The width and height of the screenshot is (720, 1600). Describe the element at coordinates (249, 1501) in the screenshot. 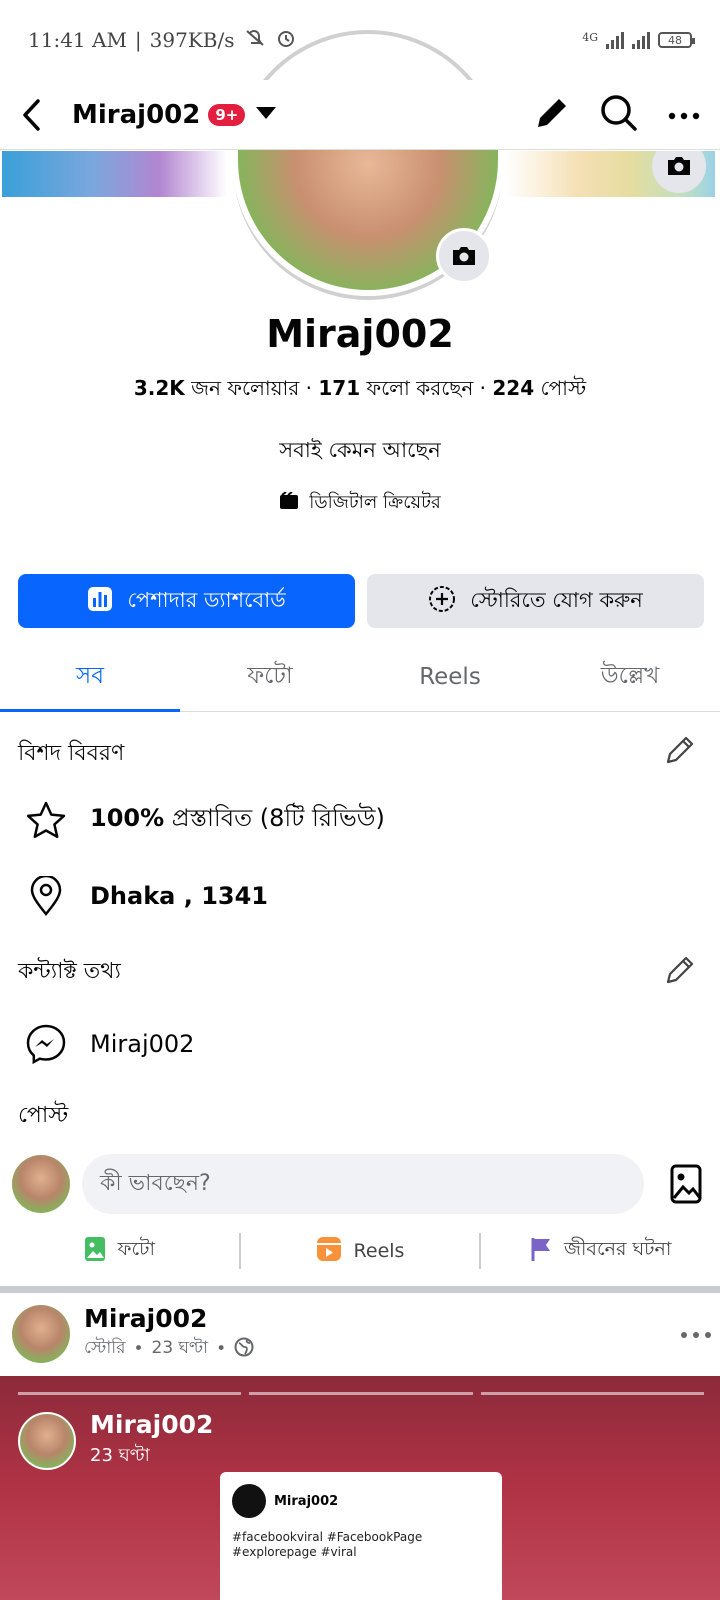

I see `card-logo` at that location.